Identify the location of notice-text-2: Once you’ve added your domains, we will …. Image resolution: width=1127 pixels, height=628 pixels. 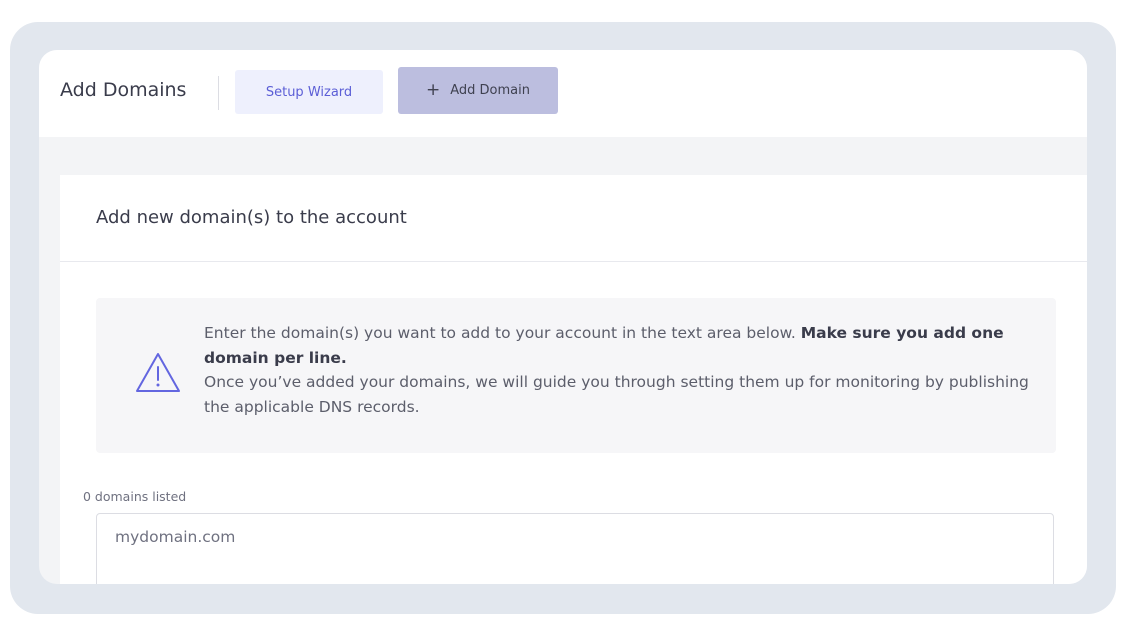
(616, 394).